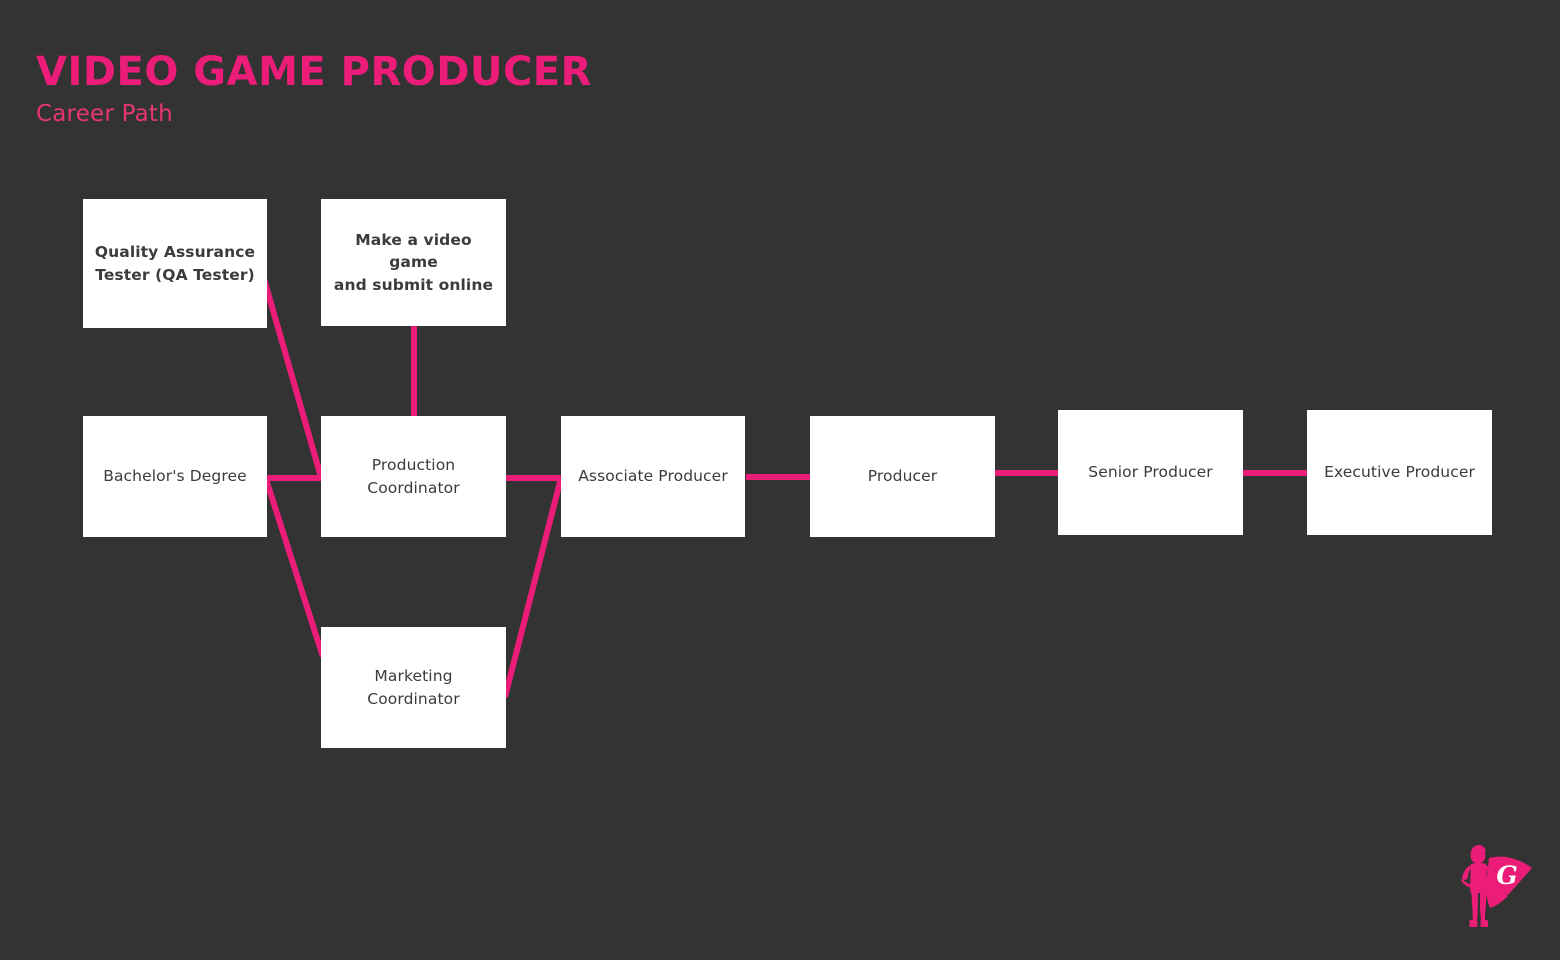  Describe the element at coordinates (413, 284) in the screenshot. I see `node-label-line2: and submit online` at that location.